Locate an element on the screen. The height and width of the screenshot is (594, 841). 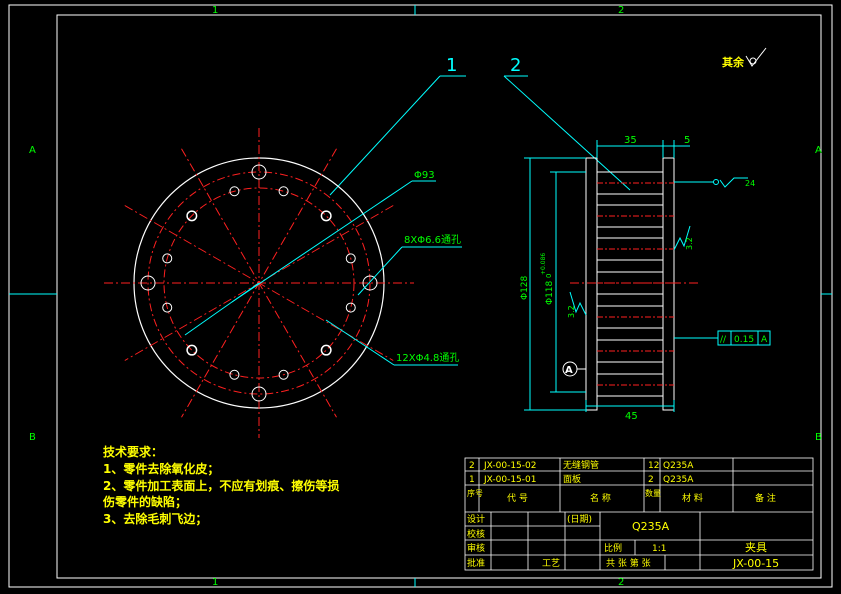
dim-118-tol-high: +0.086 is located at coordinates (543, 264).